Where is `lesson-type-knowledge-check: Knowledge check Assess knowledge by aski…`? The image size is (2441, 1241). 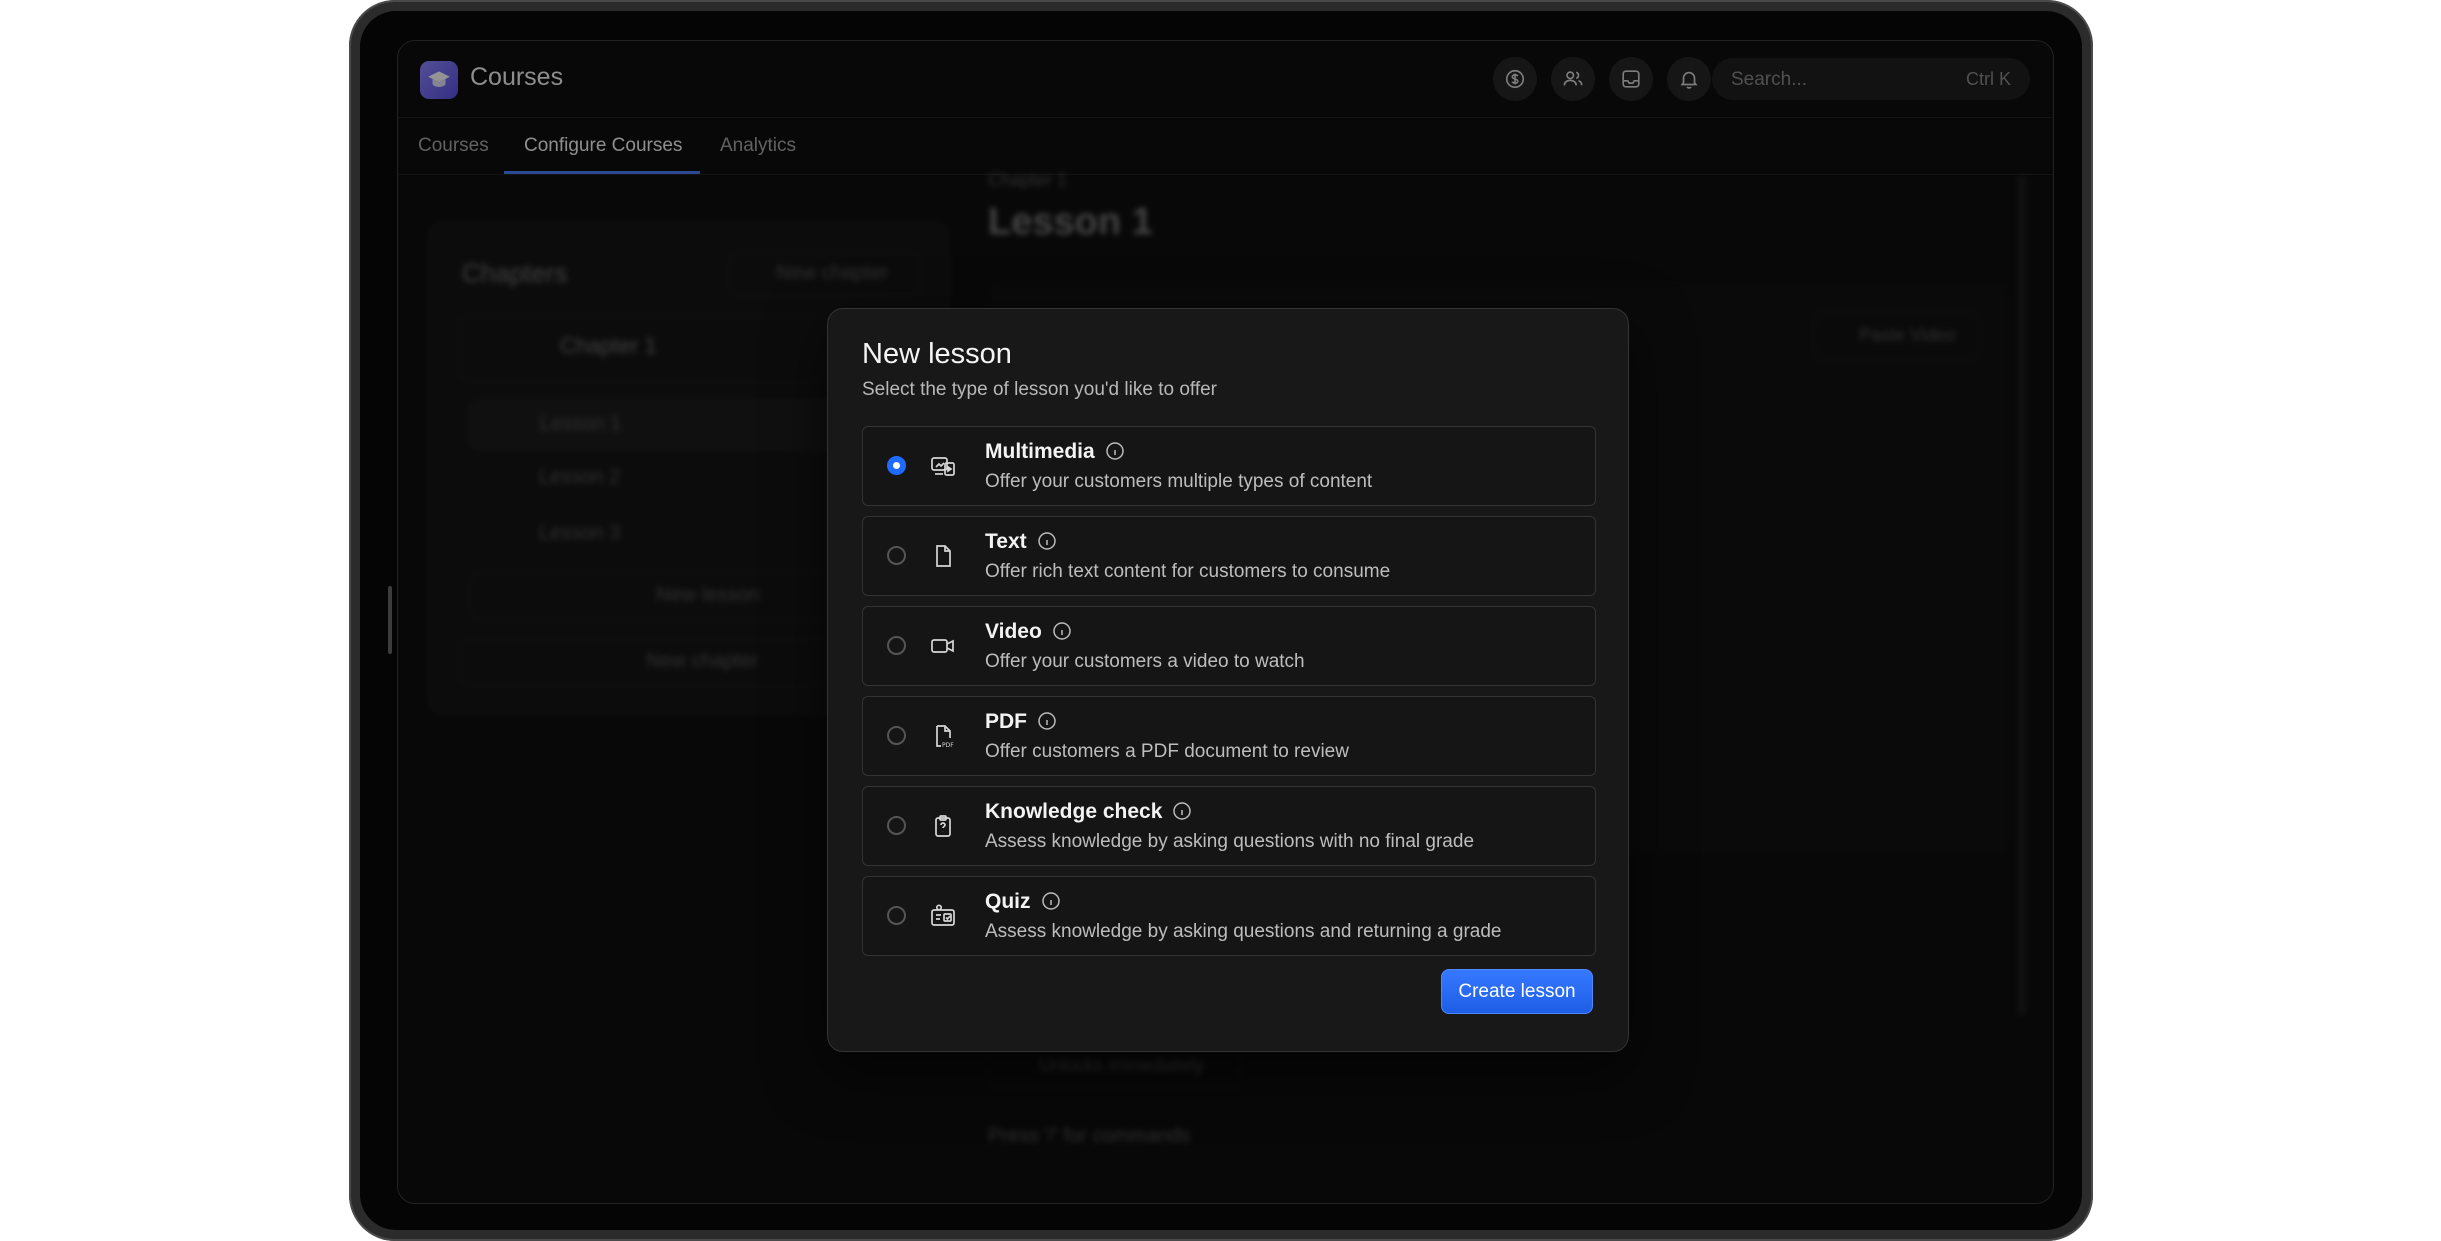
lesson-type-knowledge-check: Knowledge check Assess knowledge by aski… is located at coordinates (1229, 826).